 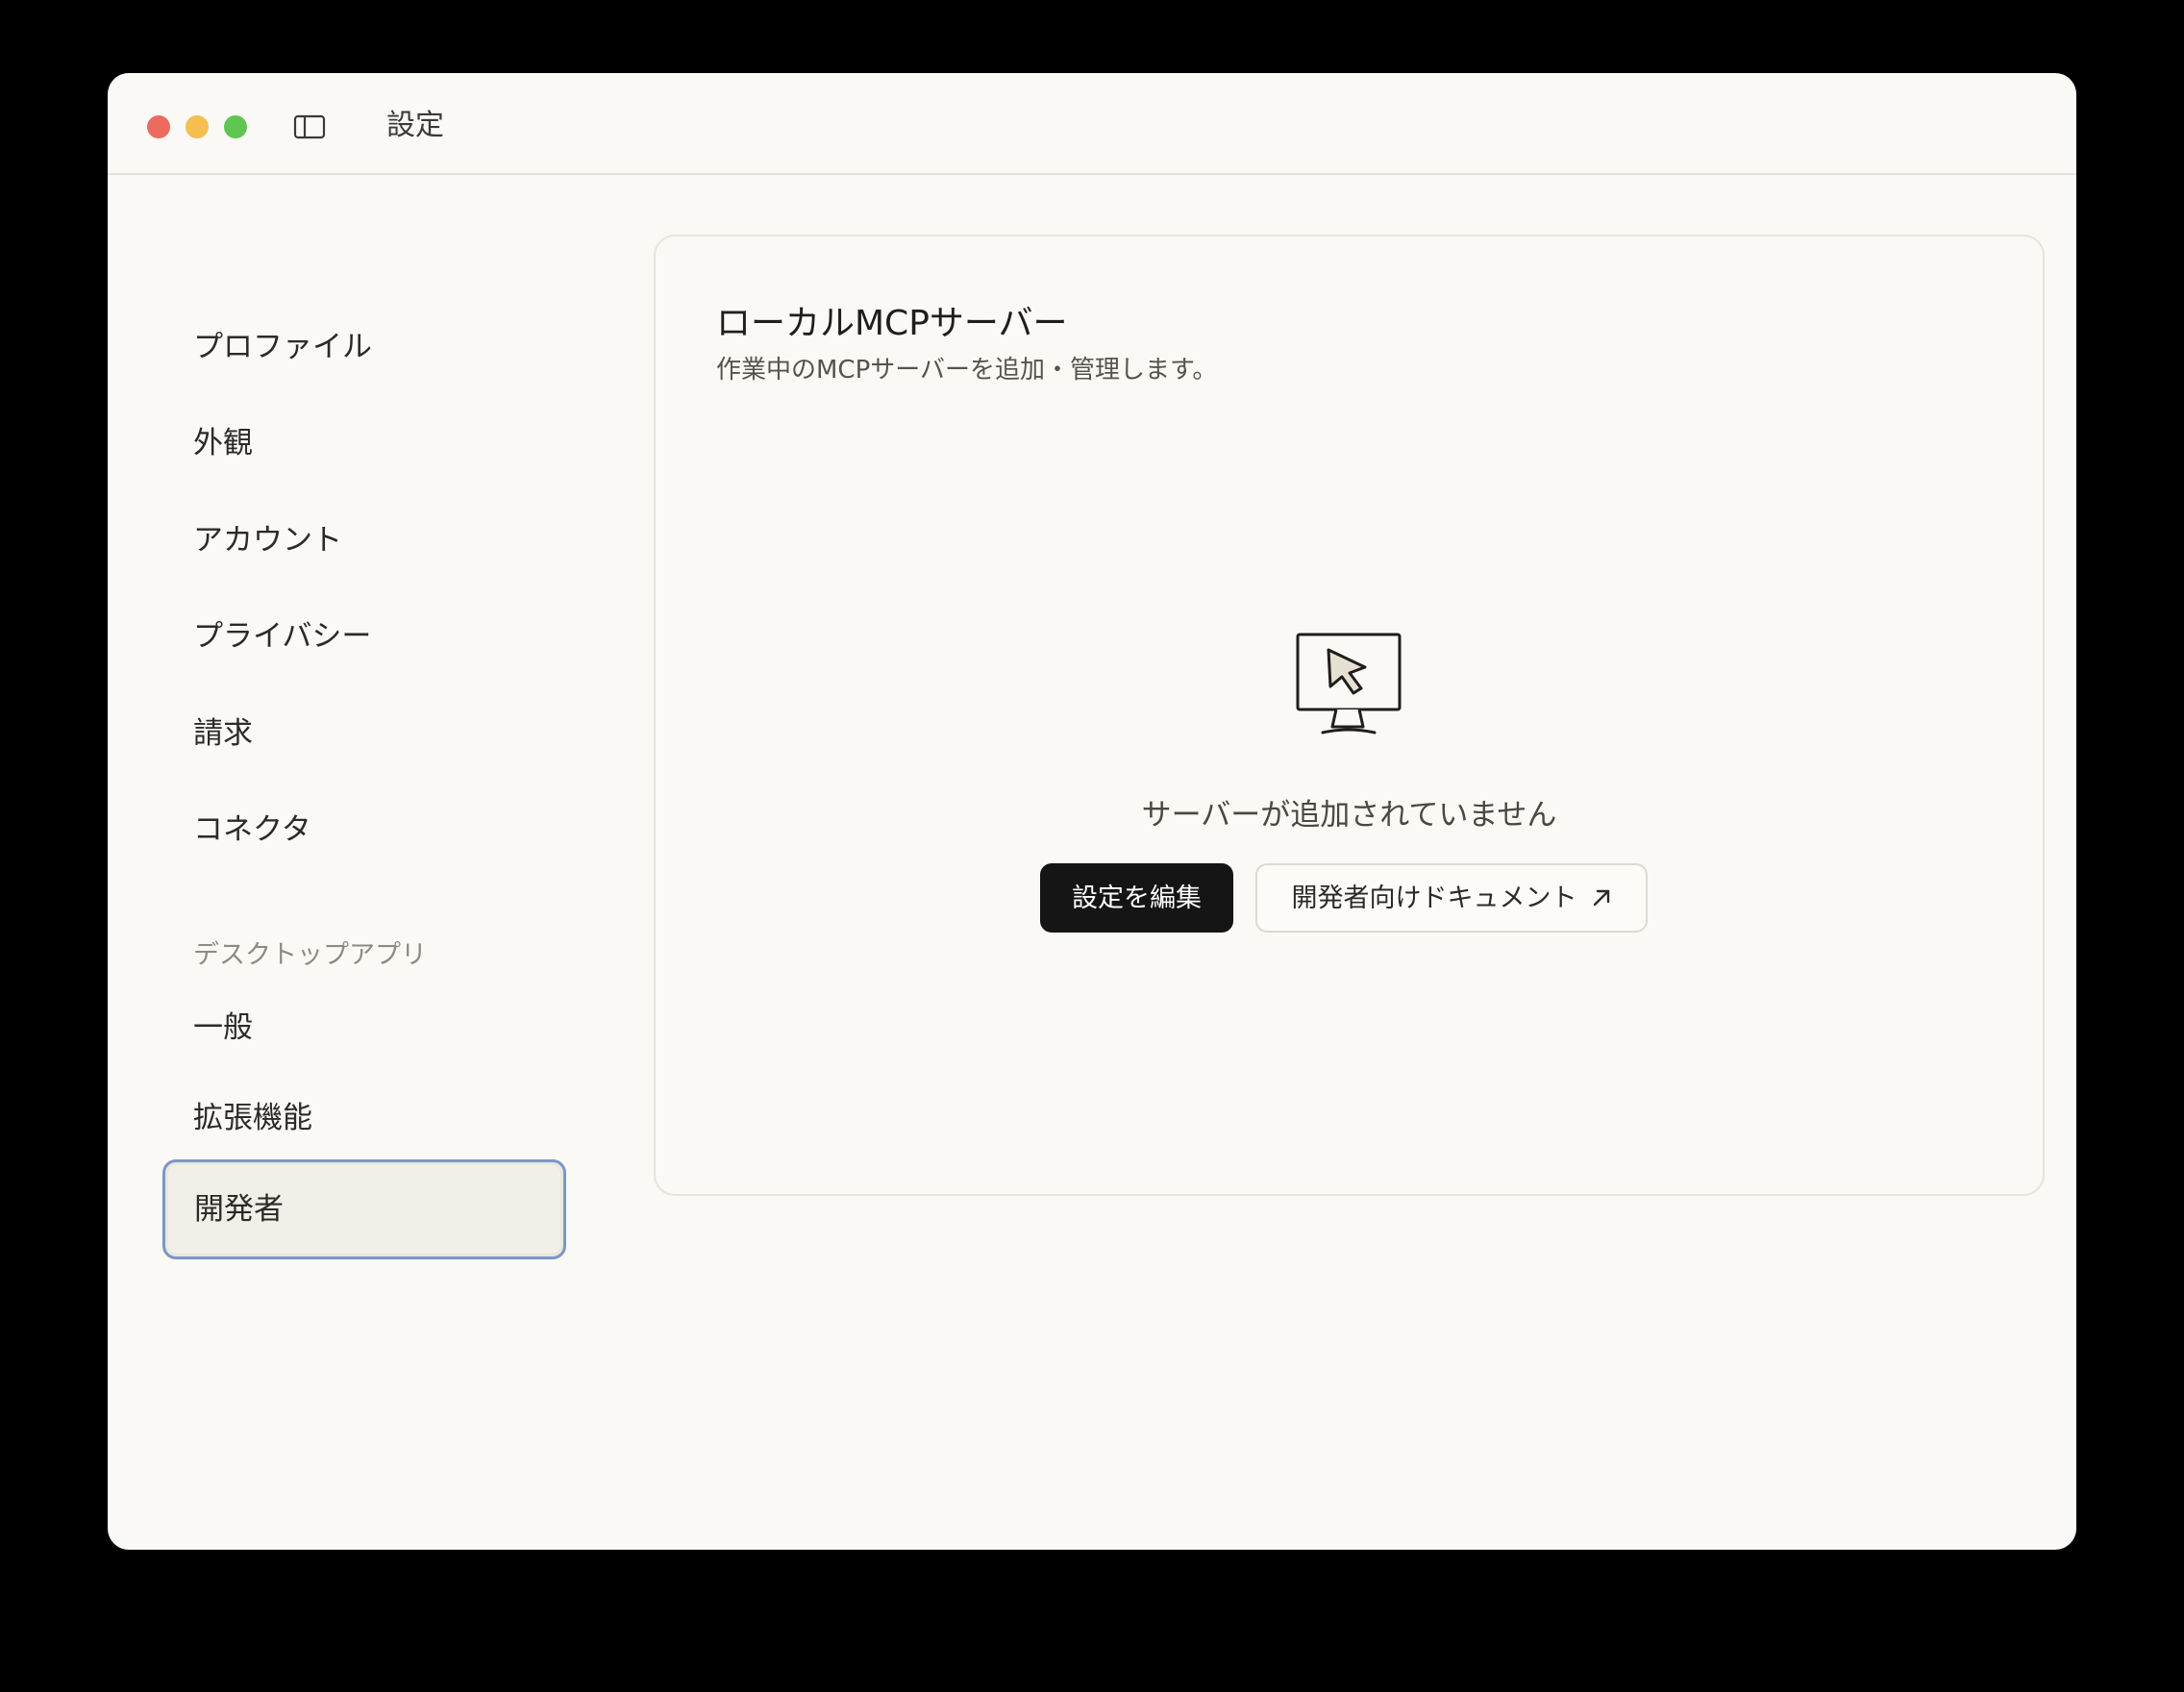 I want to click on nav-item-general: 一般, so click(x=223, y=1028).